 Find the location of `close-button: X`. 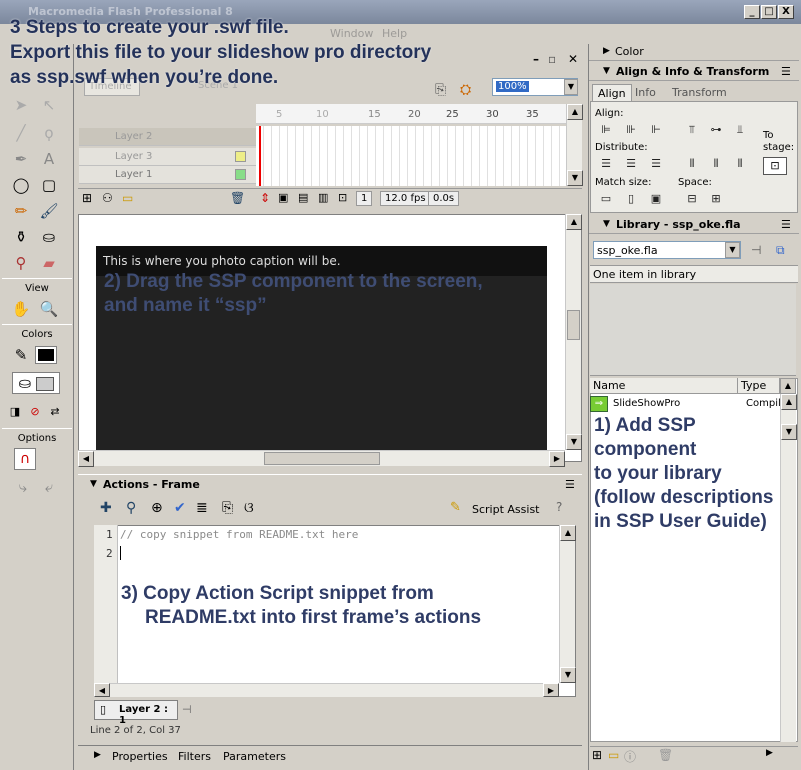

close-button: X is located at coordinates (786, 12).